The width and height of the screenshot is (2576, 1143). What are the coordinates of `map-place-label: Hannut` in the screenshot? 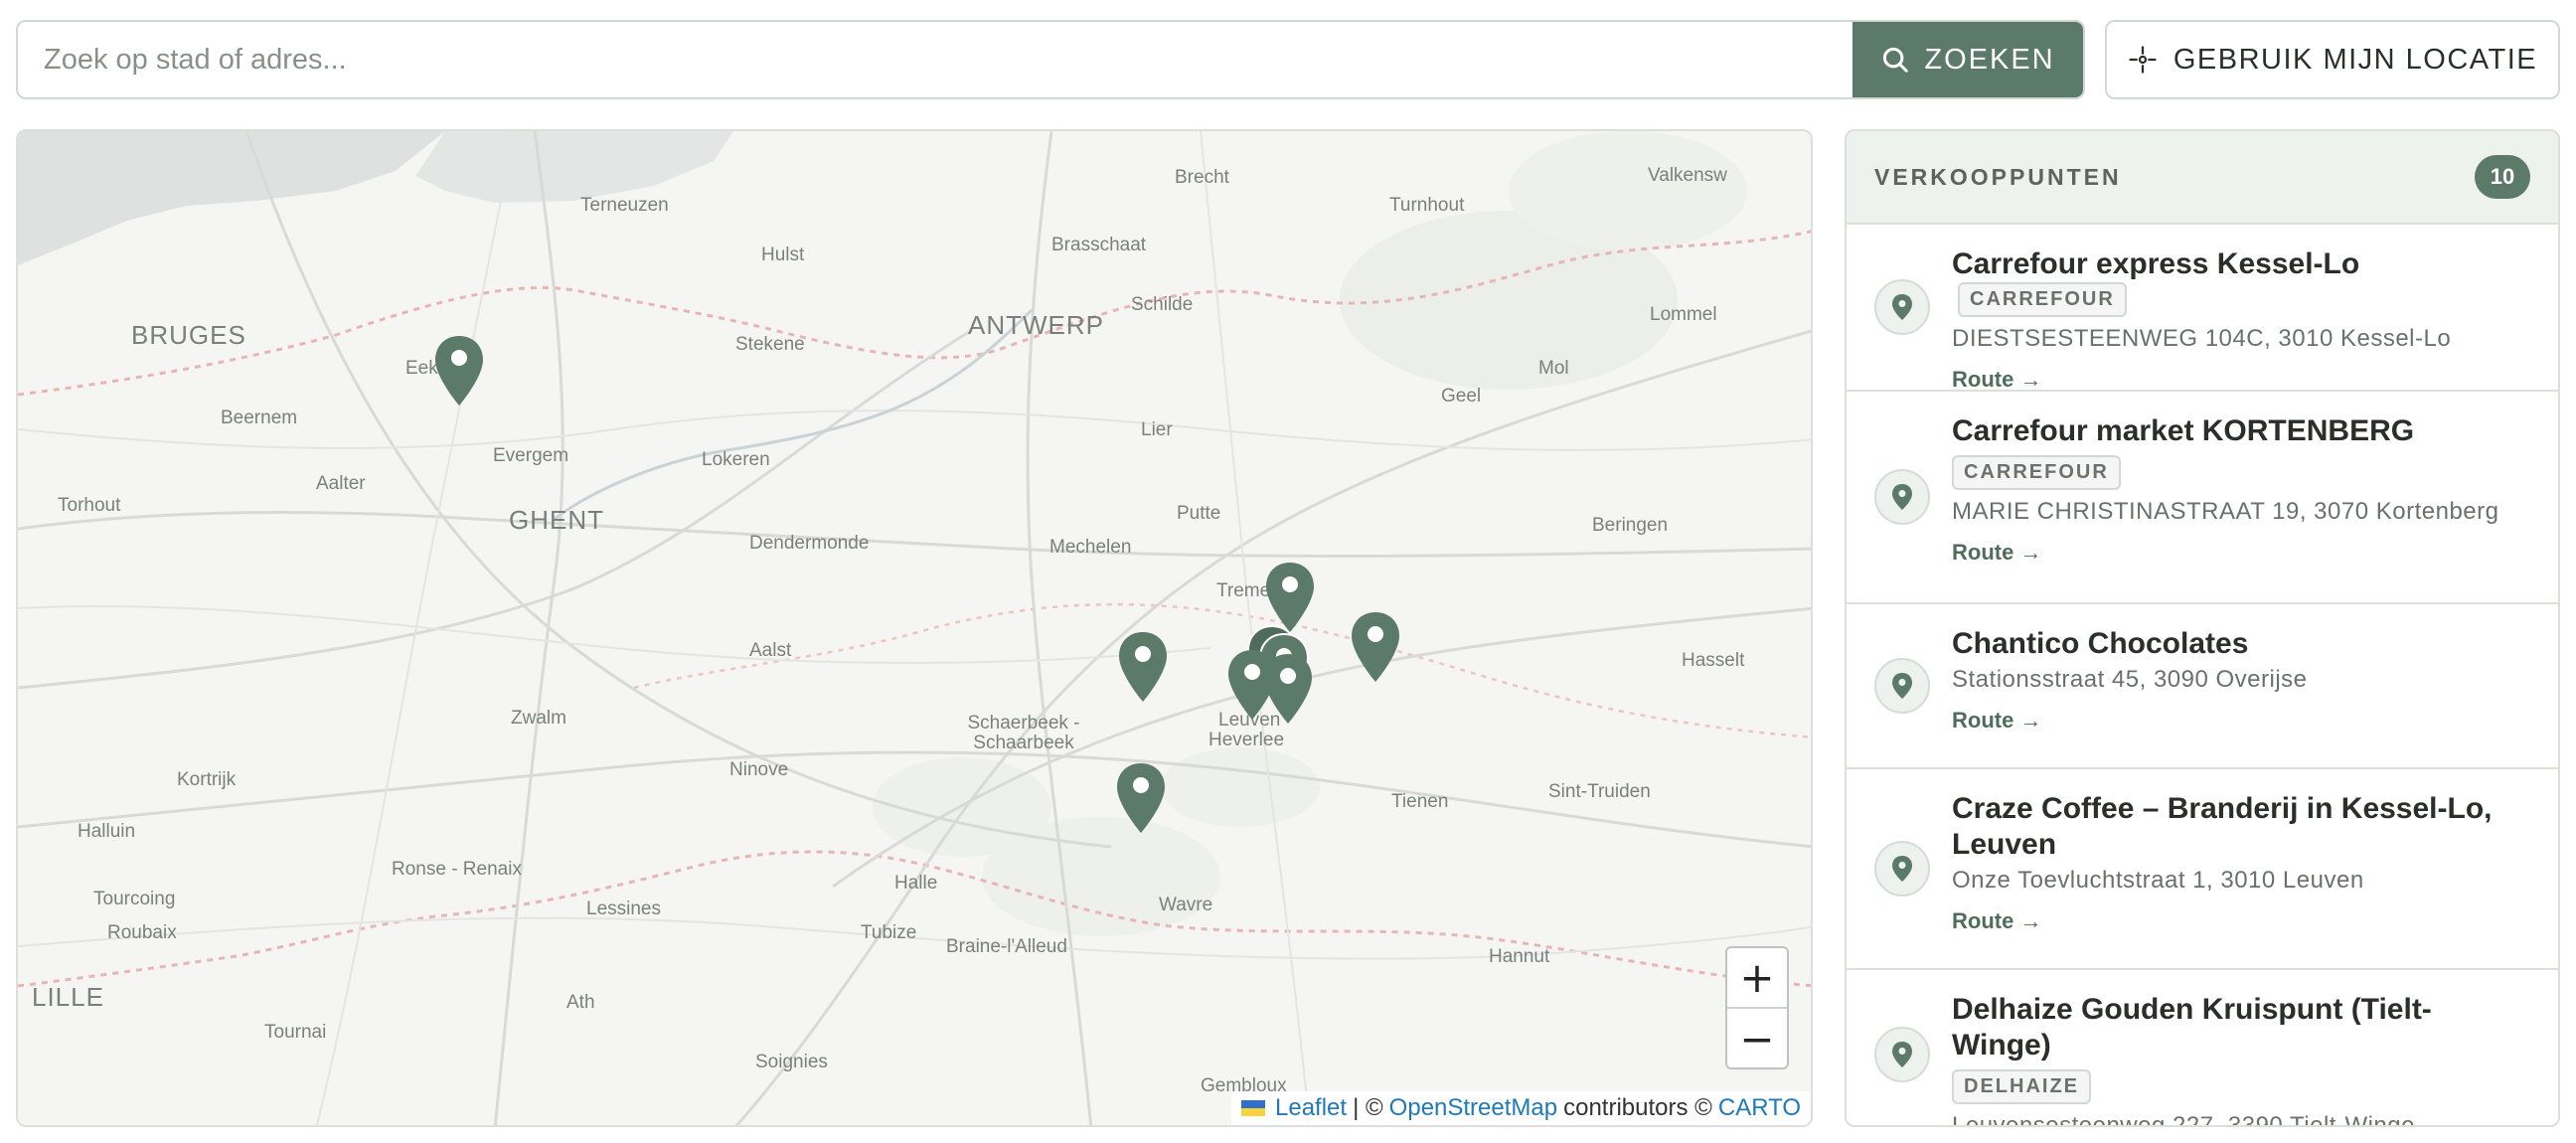 It's located at (1519, 956).